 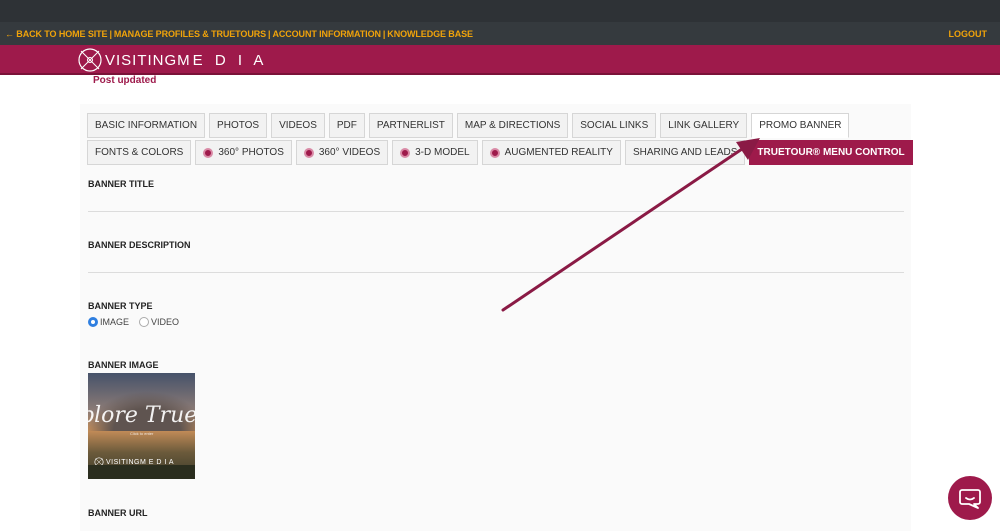 I want to click on tab-videos: VIDEOS, so click(x=298, y=125).